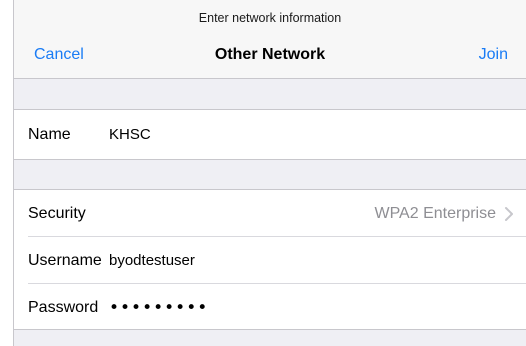 The height and width of the screenshot is (346, 526). I want to click on password-row: Password •••••••••, so click(270, 307).